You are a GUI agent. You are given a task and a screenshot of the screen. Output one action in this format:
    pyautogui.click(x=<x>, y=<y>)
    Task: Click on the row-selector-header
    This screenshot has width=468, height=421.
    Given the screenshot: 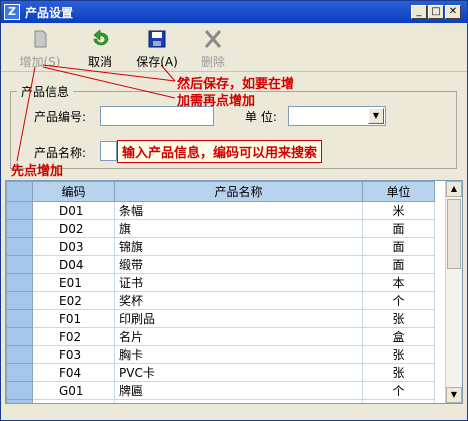 What is the action you would take?
    pyautogui.click(x=19, y=191)
    